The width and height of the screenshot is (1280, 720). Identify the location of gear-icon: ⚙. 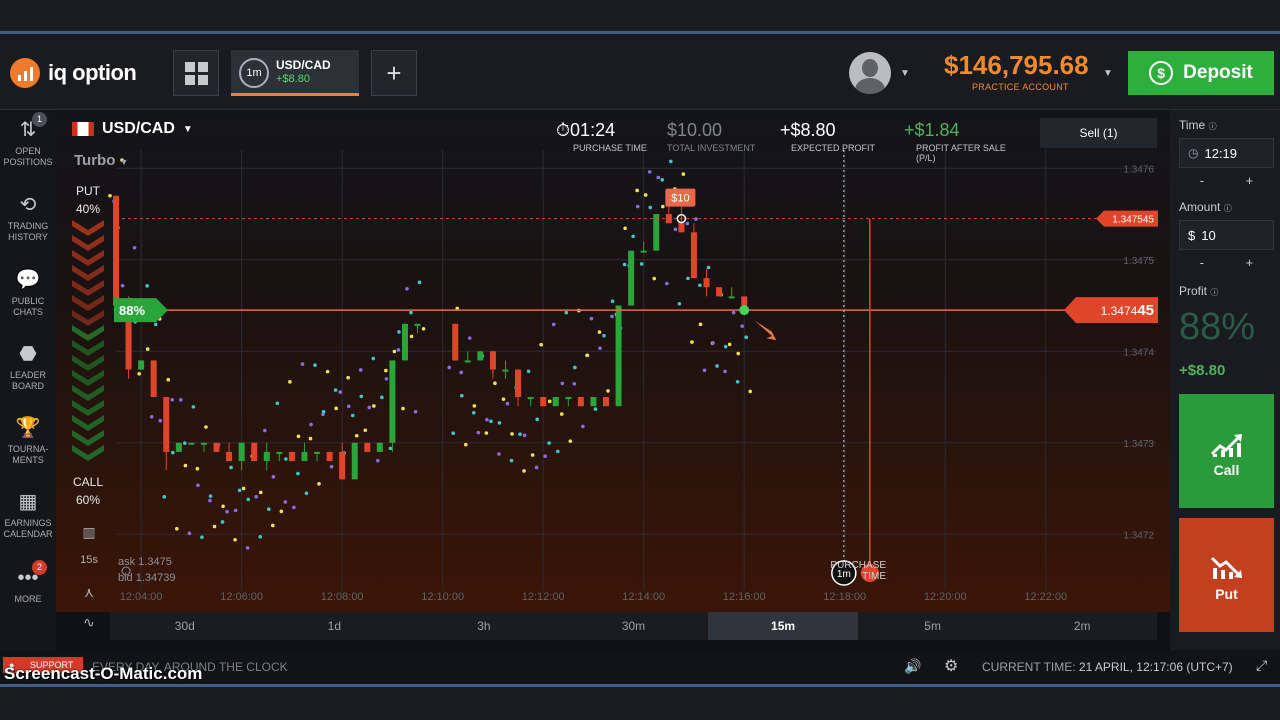
(951, 666).